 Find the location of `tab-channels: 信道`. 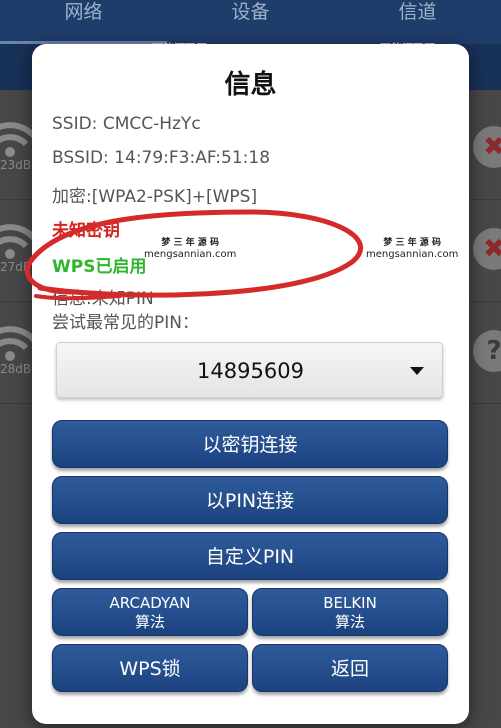

tab-channels: 信道 is located at coordinates (417, 22).